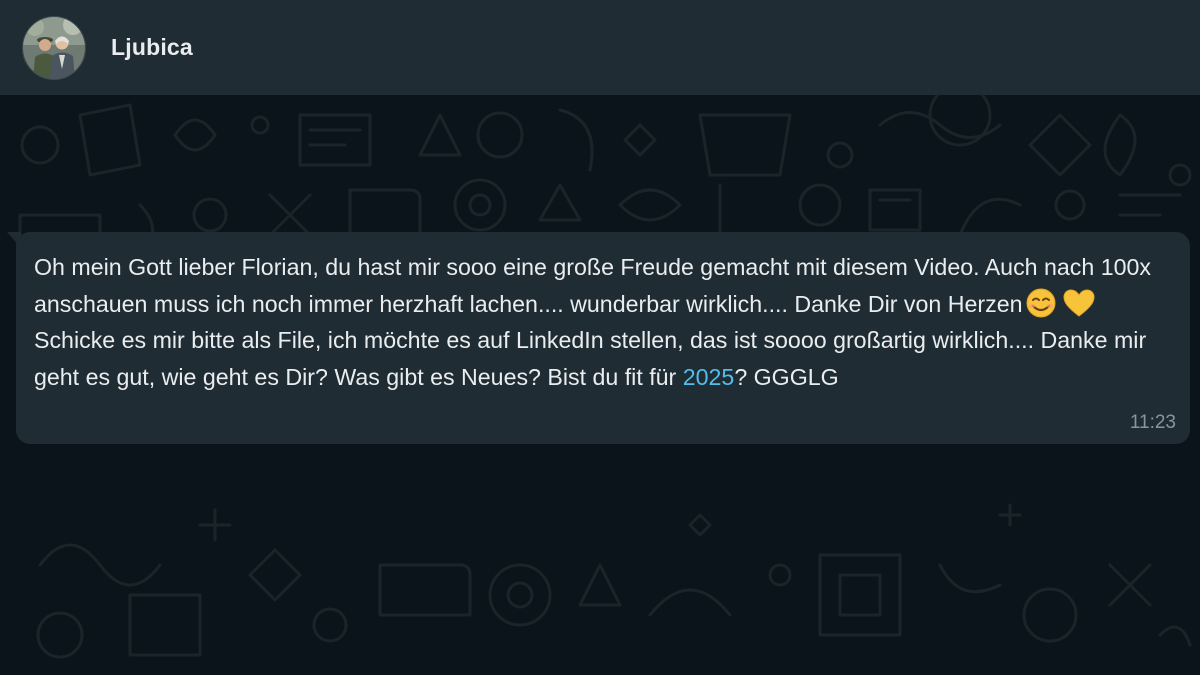 This screenshot has height=675, width=1200. Describe the element at coordinates (1152, 422) in the screenshot. I see `message-timestamp: 11:23` at that location.